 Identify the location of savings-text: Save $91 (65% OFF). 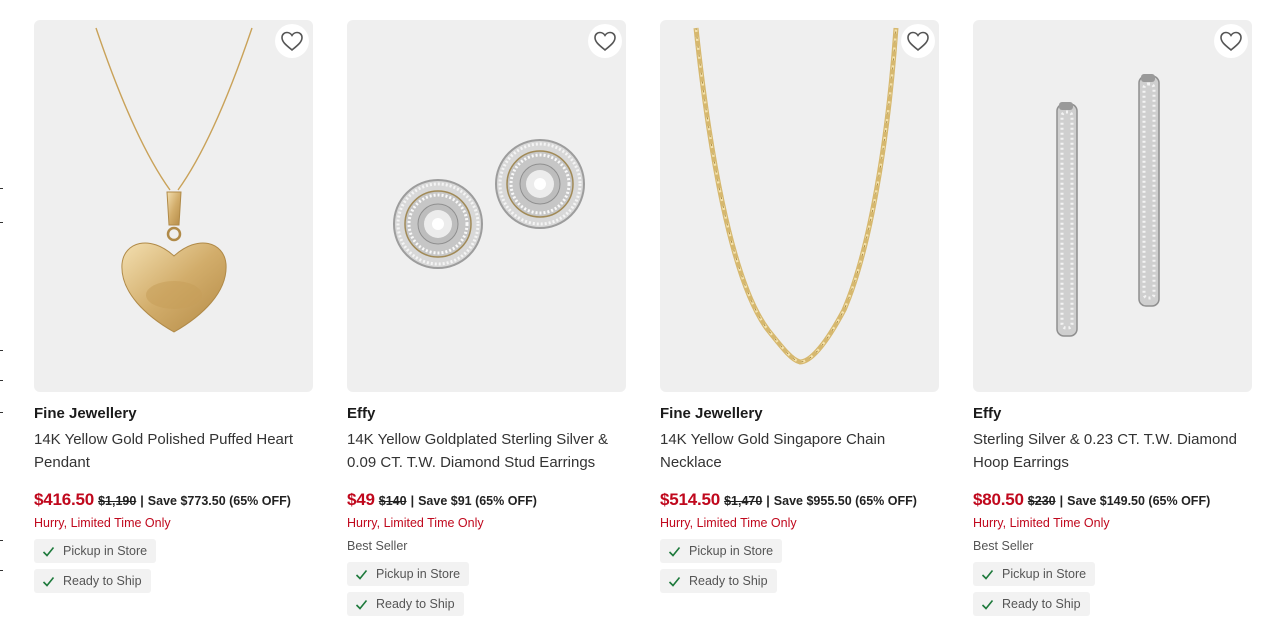
(477, 501).